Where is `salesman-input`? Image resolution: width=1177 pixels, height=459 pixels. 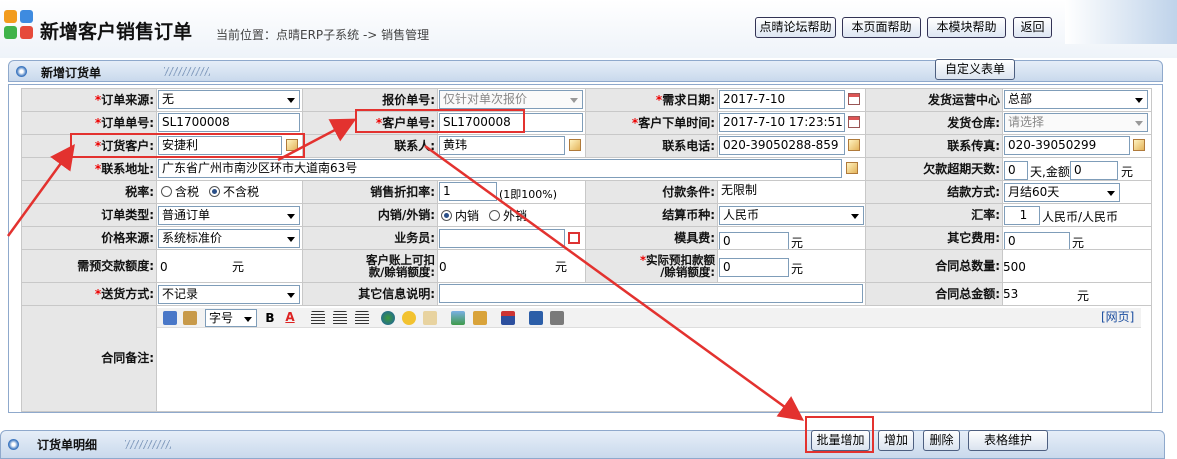
salesman-input is located at coordinates (502, 238).